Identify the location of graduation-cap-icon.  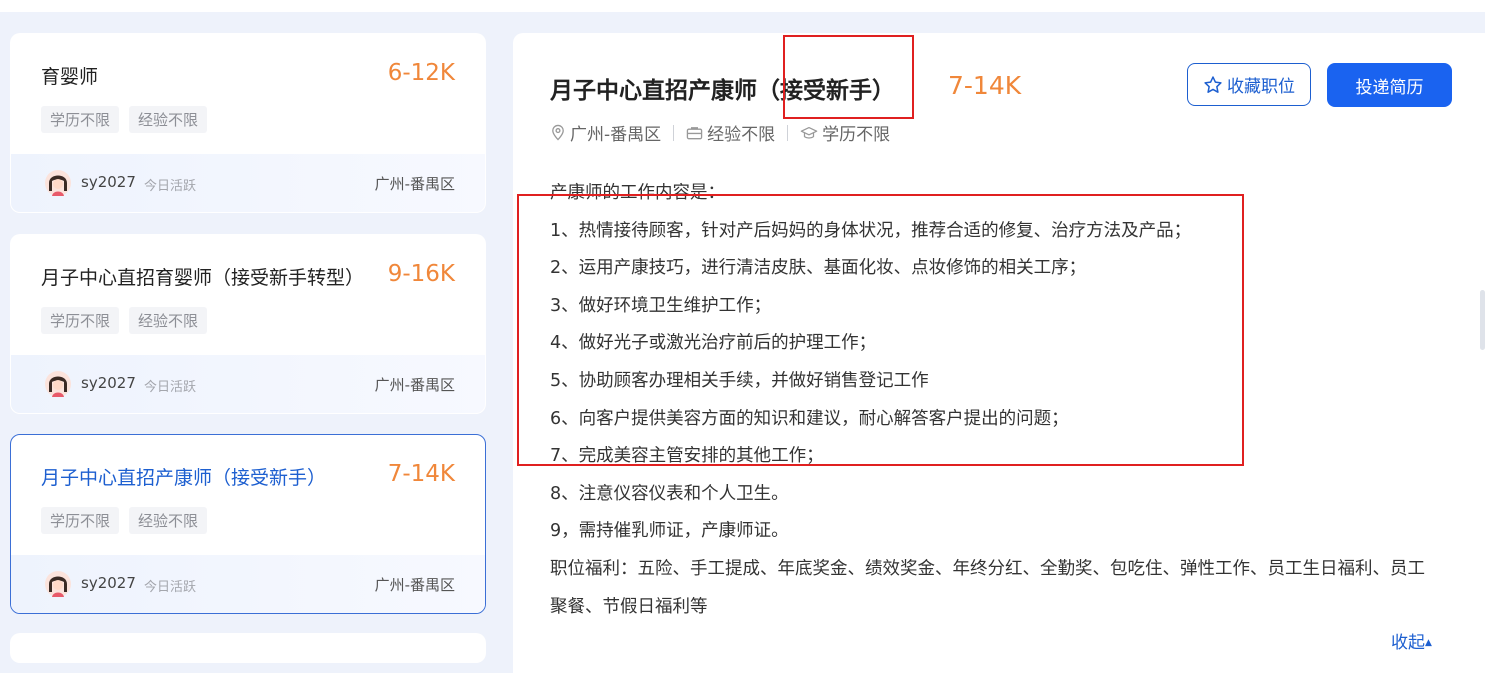
(809, 132).